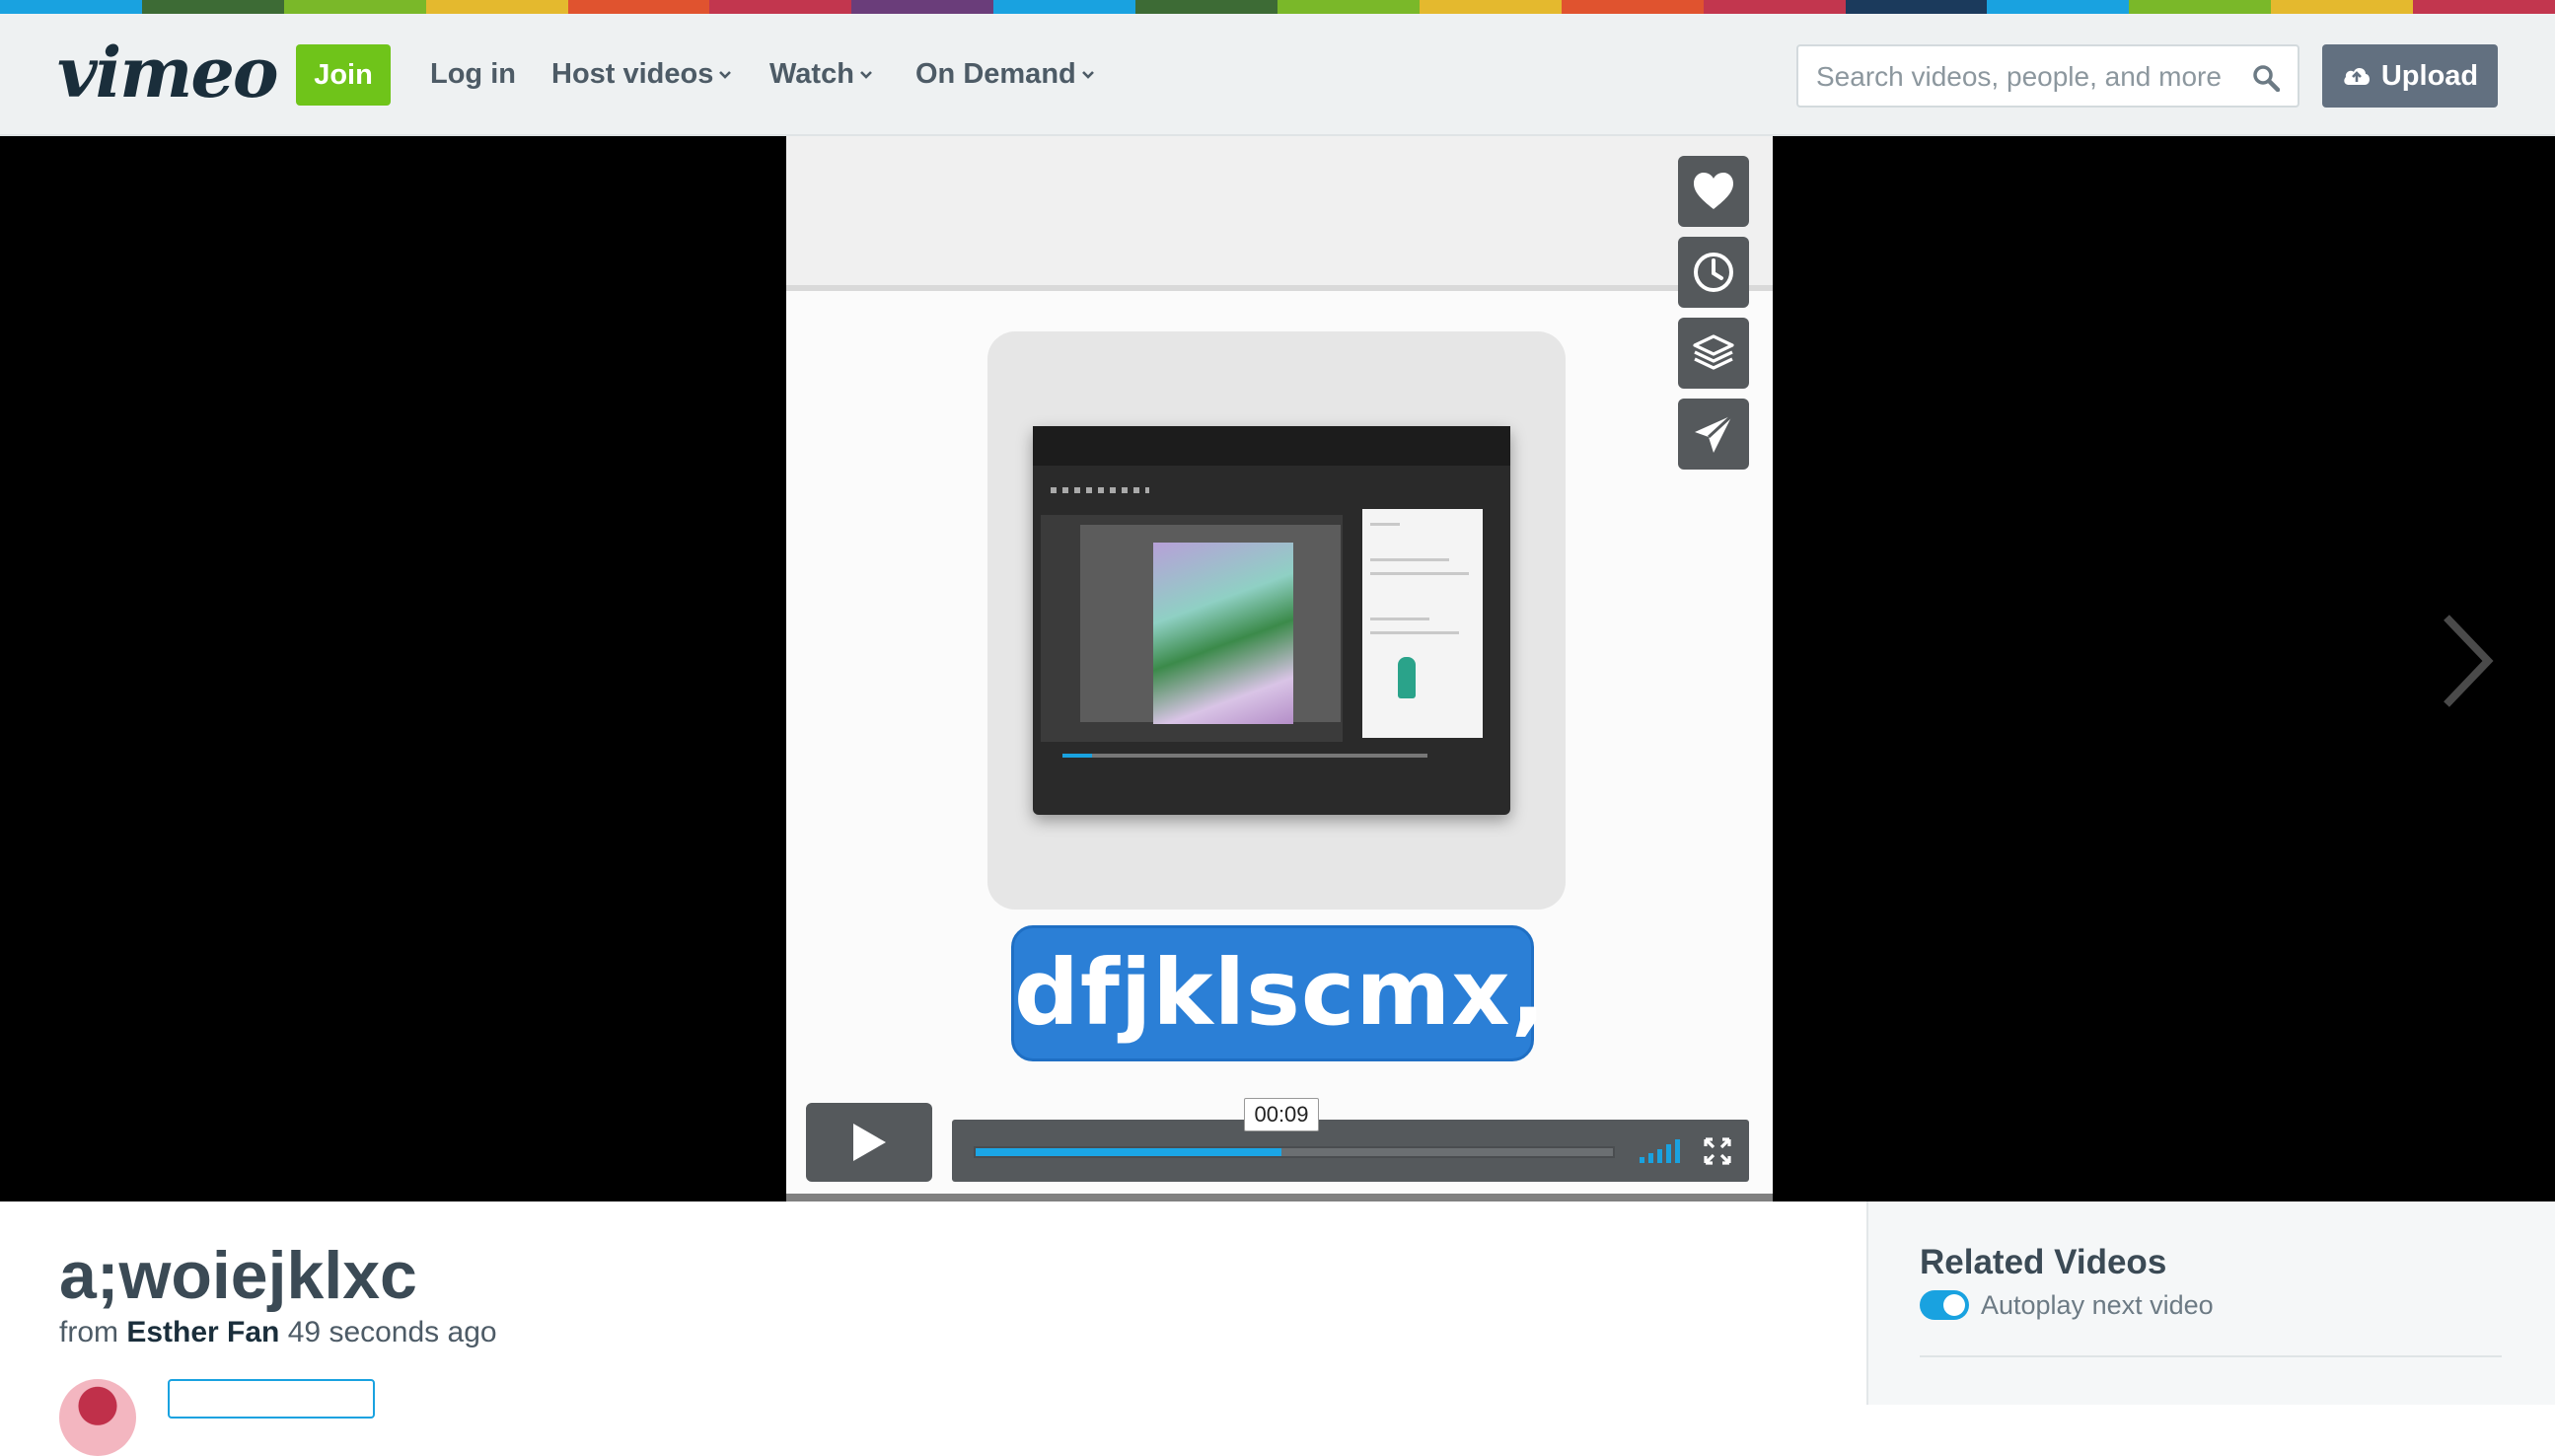  Describe the element at coordinates (632, 74) in the screenshot. I see `nav-host-videos-label: Host videos` at that location.